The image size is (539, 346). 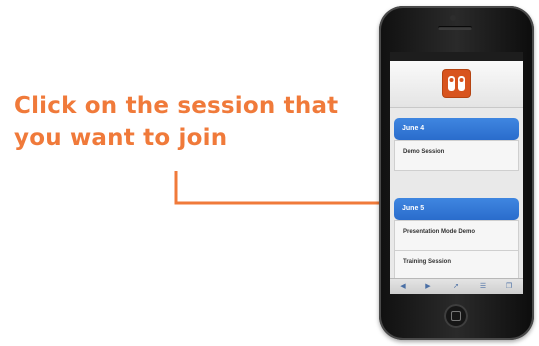 What do you see at coordinates (456, 265) in the screenshot?
I see `session-item-training-session: Training Session` at bounding box center [456, 265].